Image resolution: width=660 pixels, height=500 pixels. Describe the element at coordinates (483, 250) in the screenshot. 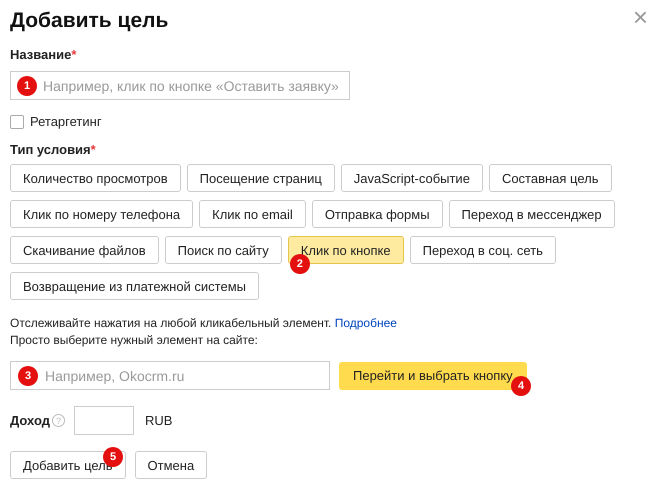

I see `condition-option: Переход в соц. сеть` at that location.